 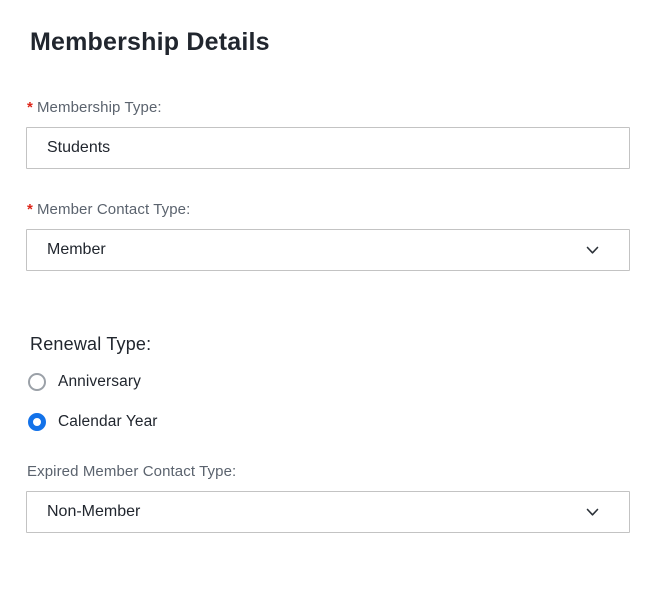 What do you see at coordinates (328, 250) in the screenshot?
I see `member-contact-type-select: Member` at bounding box center [328, 250].